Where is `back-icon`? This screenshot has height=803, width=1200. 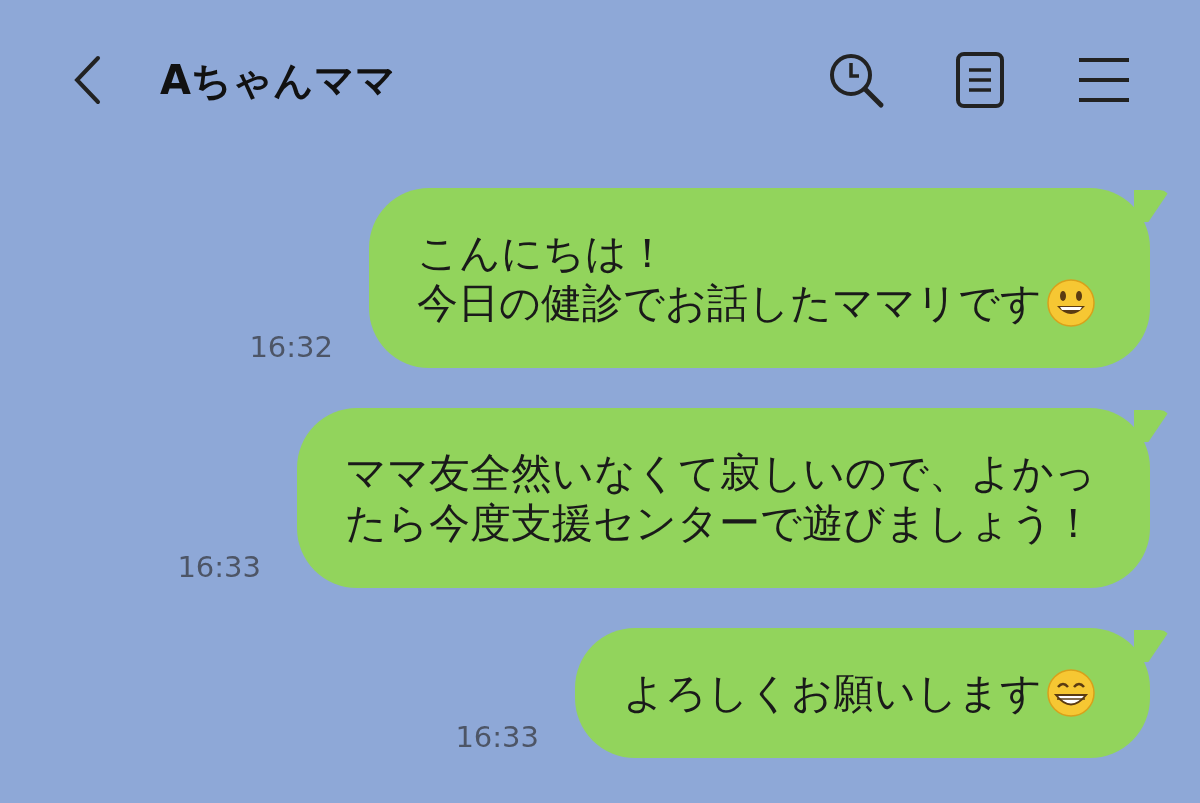
back-icon is located at coordinates (87, 80).